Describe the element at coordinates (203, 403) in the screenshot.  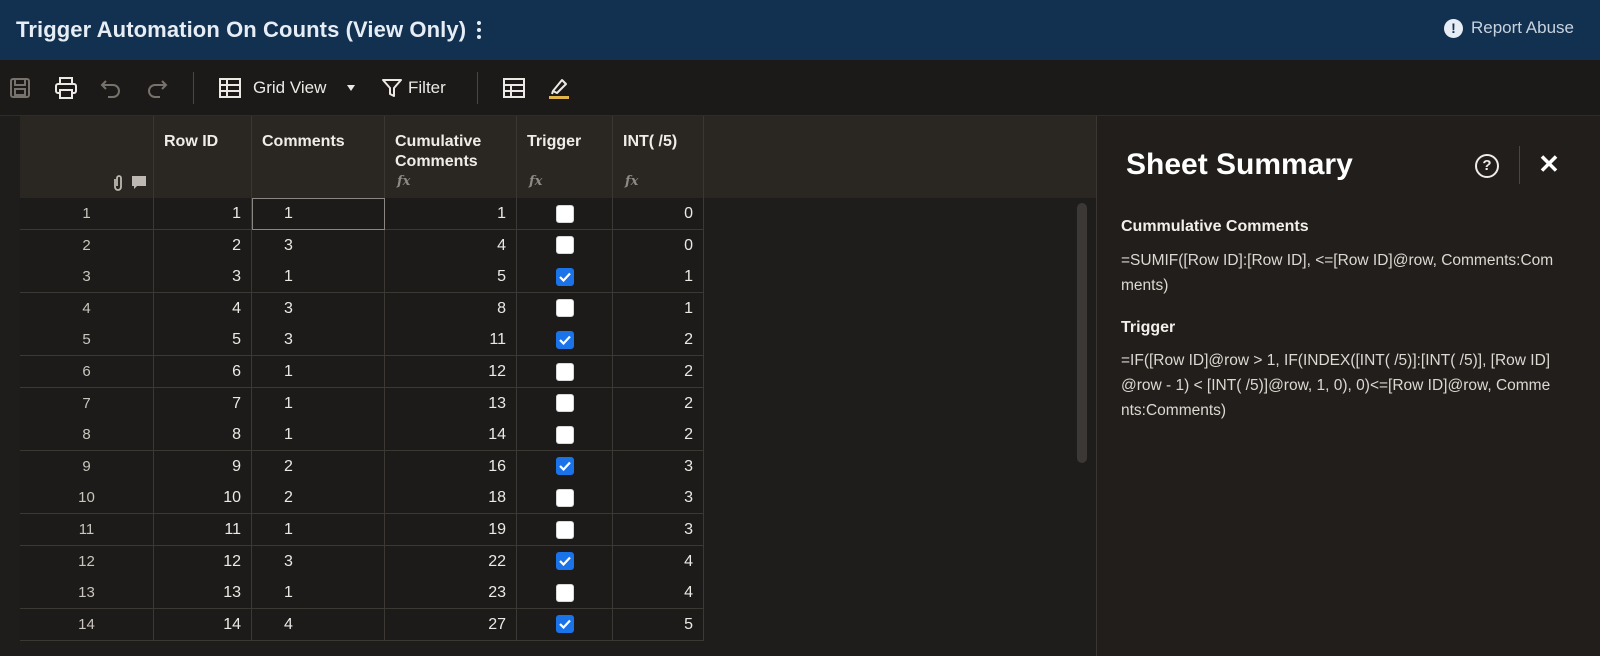
I see `row-id-cell: 7` at that location.